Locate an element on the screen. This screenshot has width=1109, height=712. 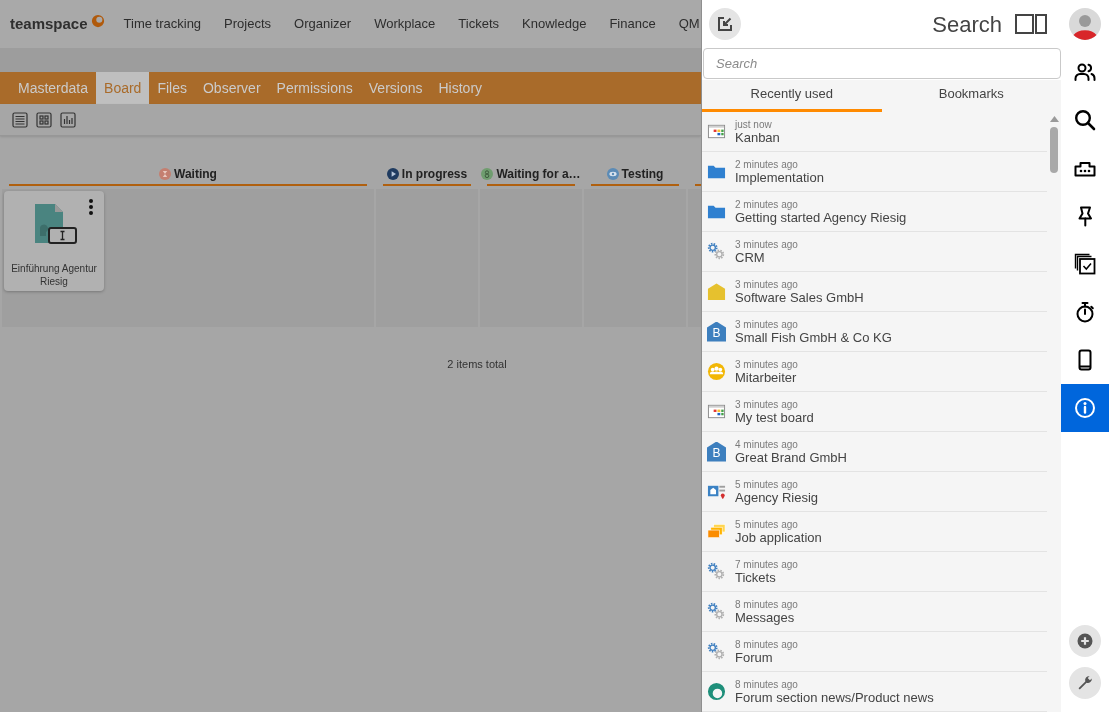
kebab-menu-icon is located at coordinates (91, 207).